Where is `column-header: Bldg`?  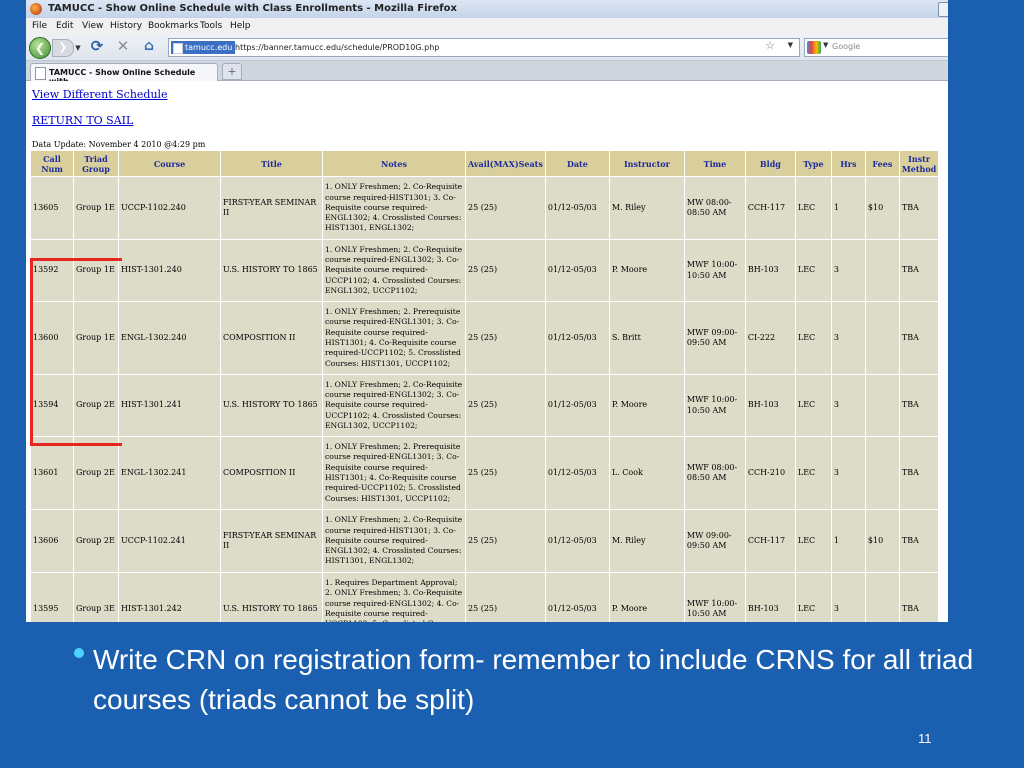
column-header: Bldg is located at coordinates (770, 163).